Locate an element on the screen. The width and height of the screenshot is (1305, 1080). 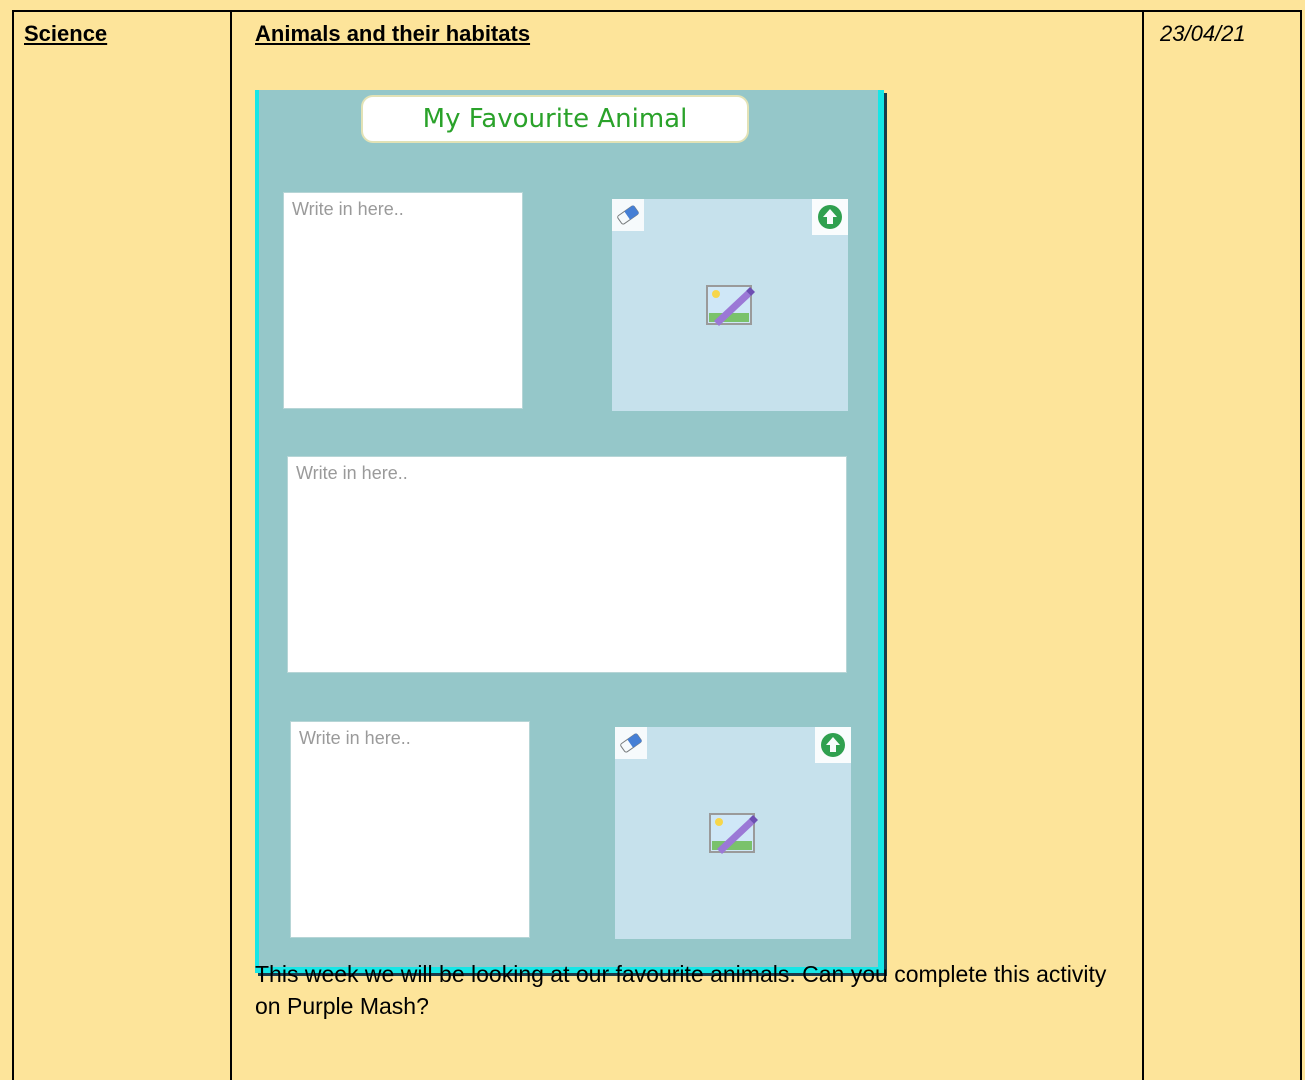
activity-title: My Favourite Animal is located at coordinates (555, 119).